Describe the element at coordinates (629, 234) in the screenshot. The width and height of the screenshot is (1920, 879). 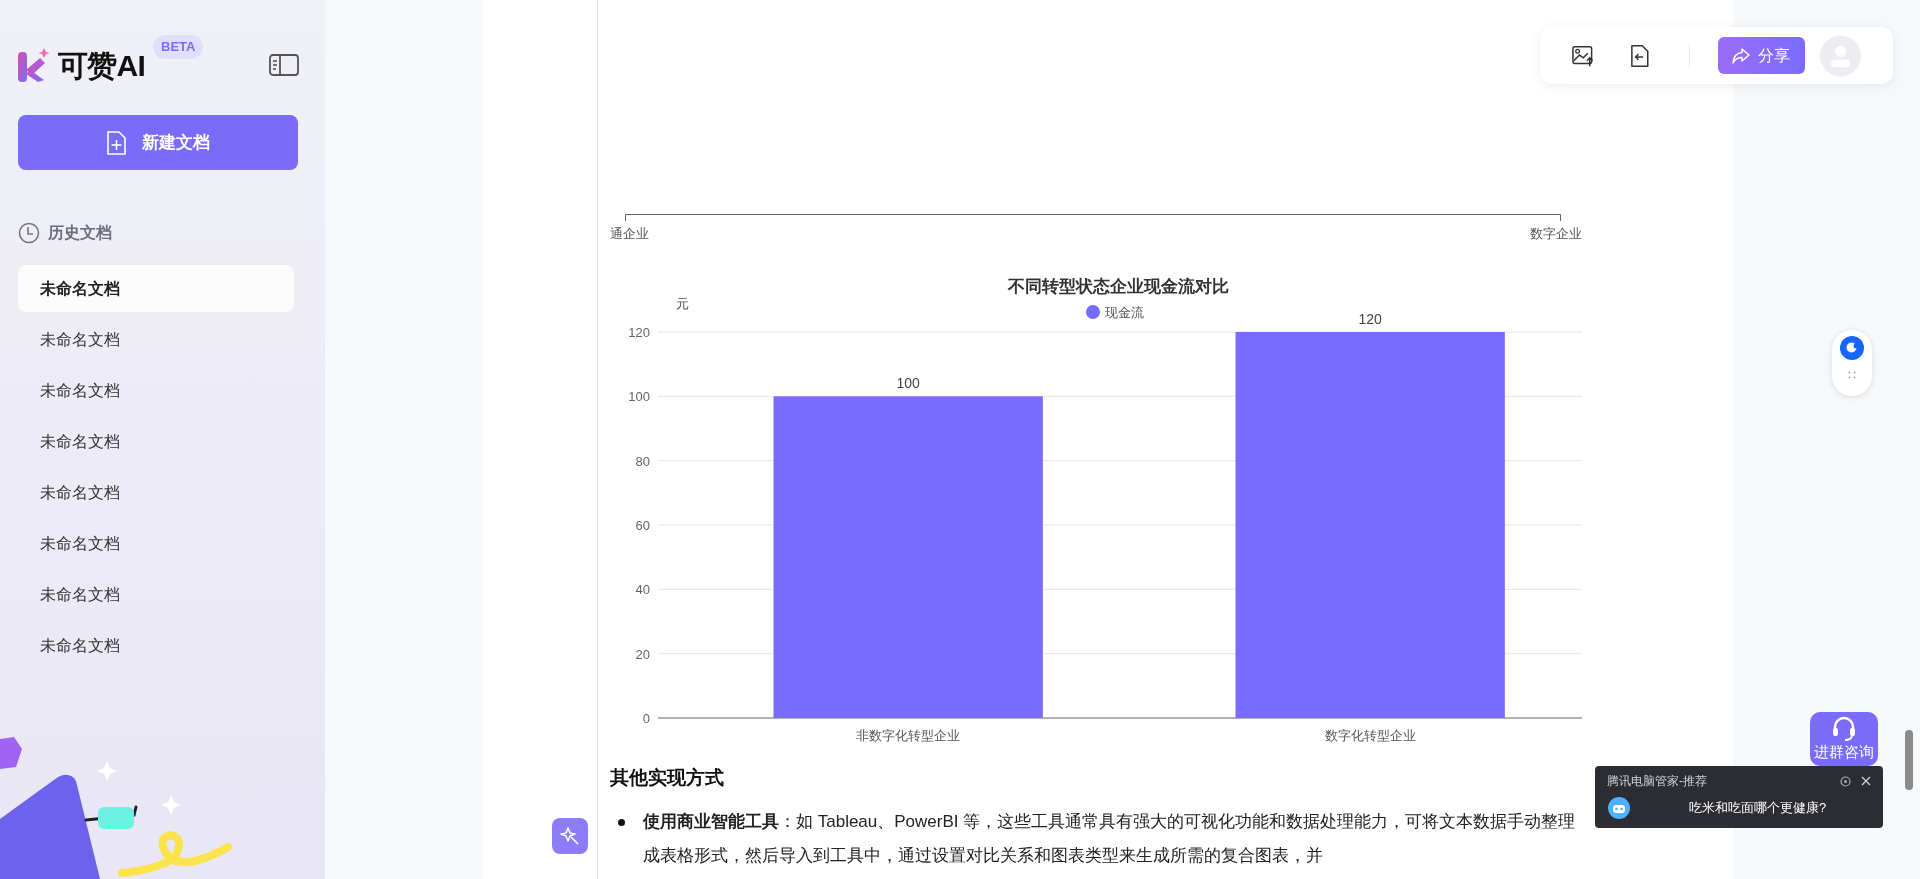
I see `axis-label: 通企业` at that location.